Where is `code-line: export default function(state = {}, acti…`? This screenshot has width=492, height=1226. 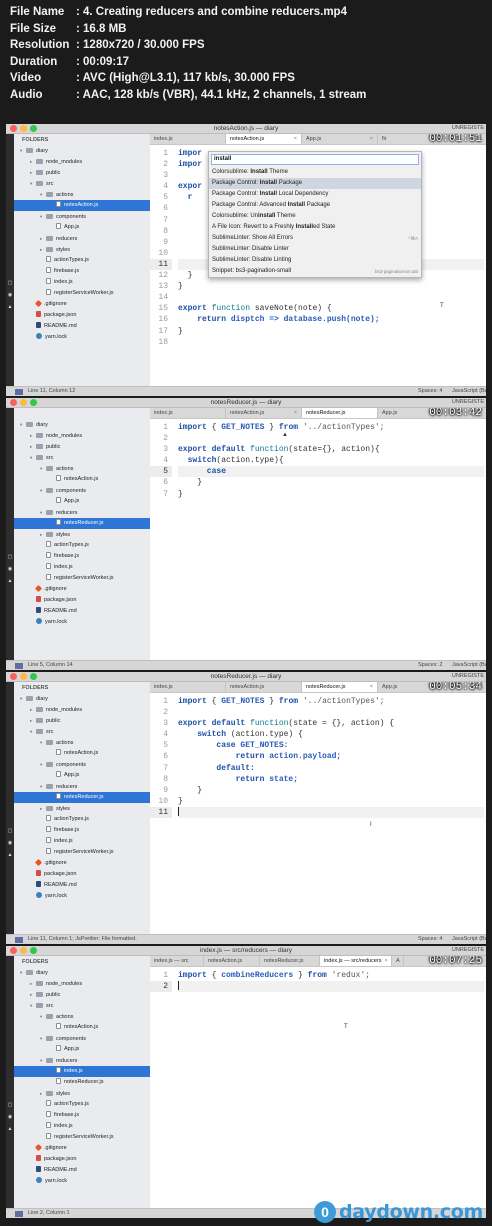
code-line: export default function(state = {}, acti… is located at coordinates (331, 723).